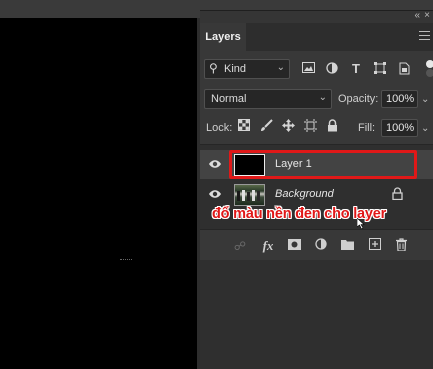 This screenshot has height=369, width=433. I want to click on opacity-label: Opacity:, so click(358, 99).